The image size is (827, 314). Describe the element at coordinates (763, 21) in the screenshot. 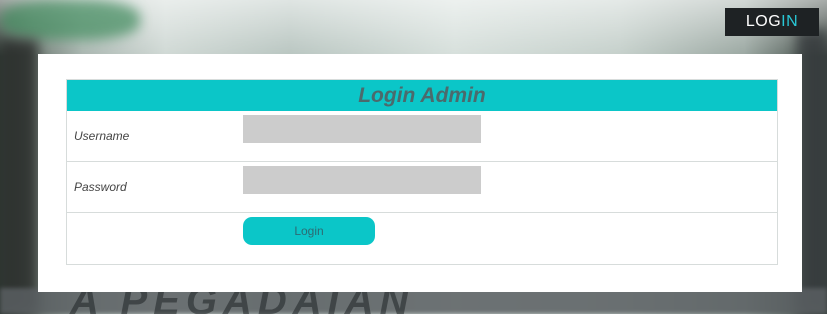

I see `top-login-label: LOG` at that location.